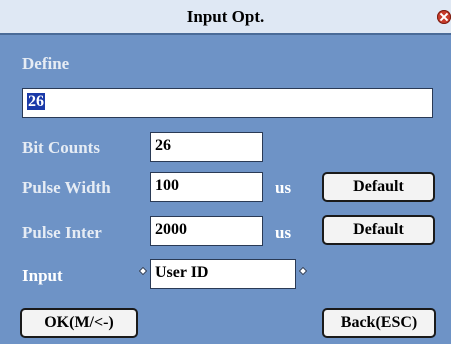 The image size is (451, 344). Describe the element at coordinates (79, 323) in the screenshot. I see `ok-button: OK(M/<-)` at that location.